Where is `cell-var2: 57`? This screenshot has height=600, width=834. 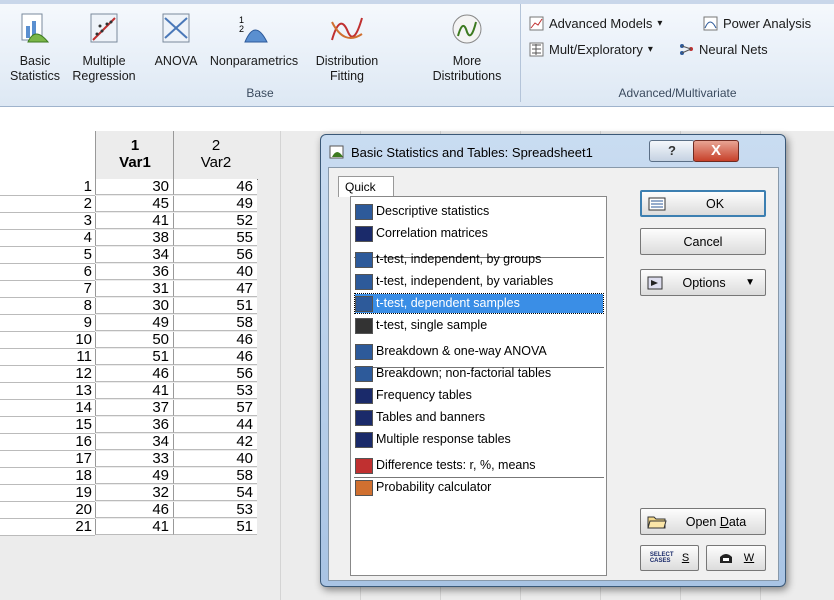 cell-var2: 57 is located at coordinates (215, 408).